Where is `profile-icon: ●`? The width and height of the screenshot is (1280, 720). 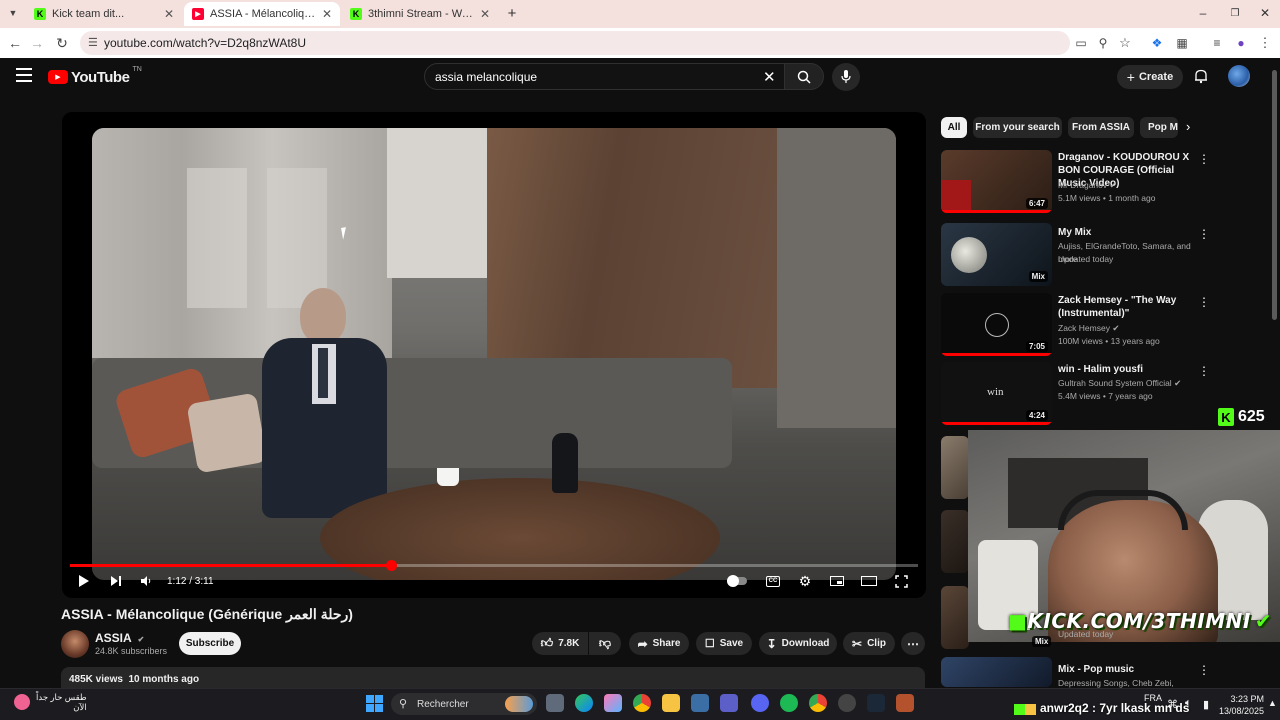
profile-icon: ● is located at coordinates (1241, 43).